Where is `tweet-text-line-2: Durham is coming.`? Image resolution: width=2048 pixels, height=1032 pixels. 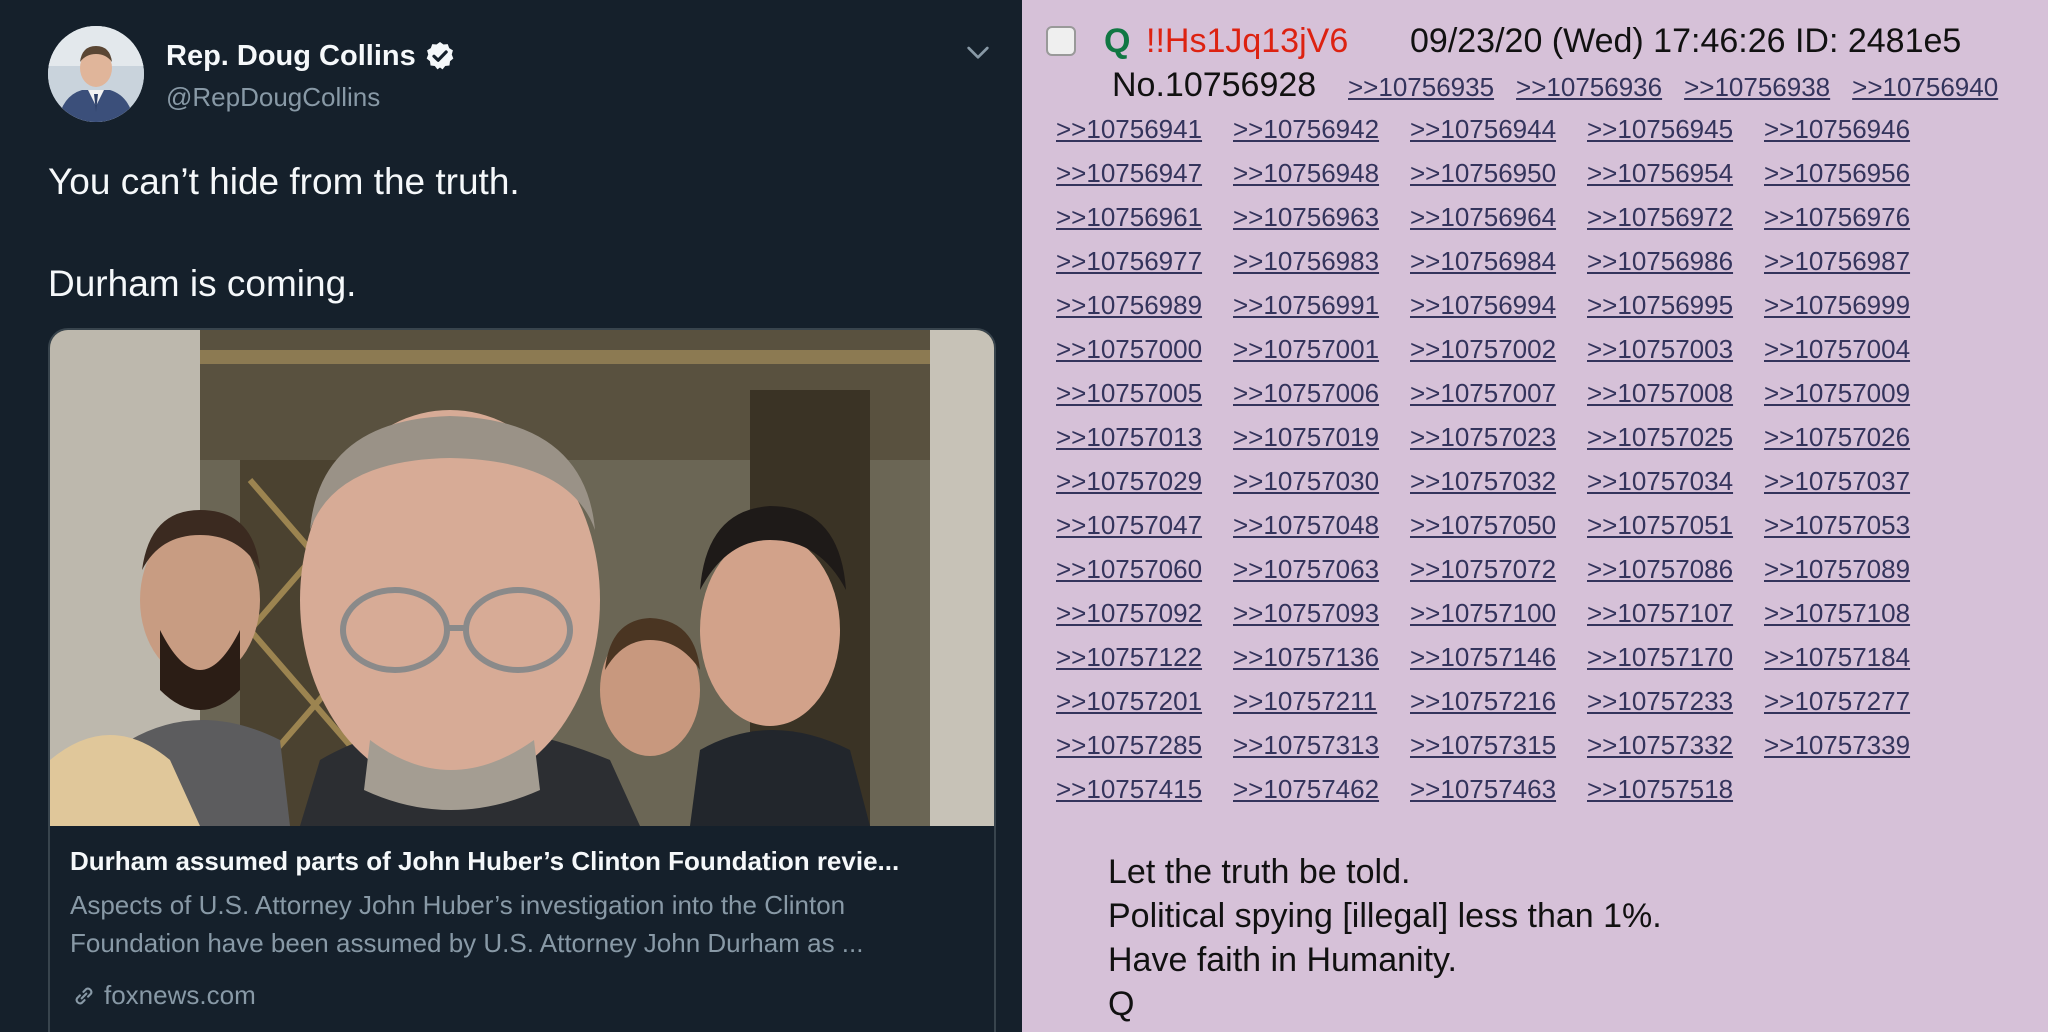
tweet-text-line-2: Durham is coming. is located at coordinates (202, 283).